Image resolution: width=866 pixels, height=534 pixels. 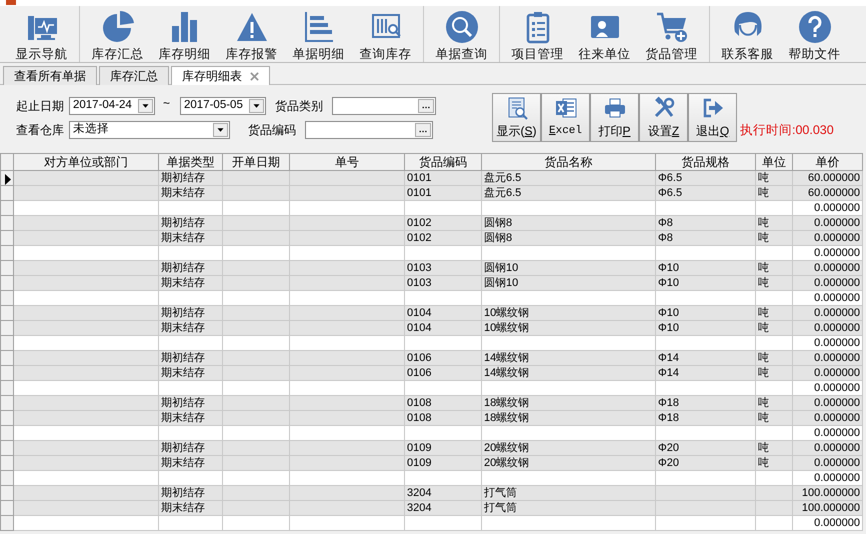 What do you see at coordinates (516, 117) in the screenshot?
I see `toolbar-button: 显示(S)` at bounding box center [516, 117].